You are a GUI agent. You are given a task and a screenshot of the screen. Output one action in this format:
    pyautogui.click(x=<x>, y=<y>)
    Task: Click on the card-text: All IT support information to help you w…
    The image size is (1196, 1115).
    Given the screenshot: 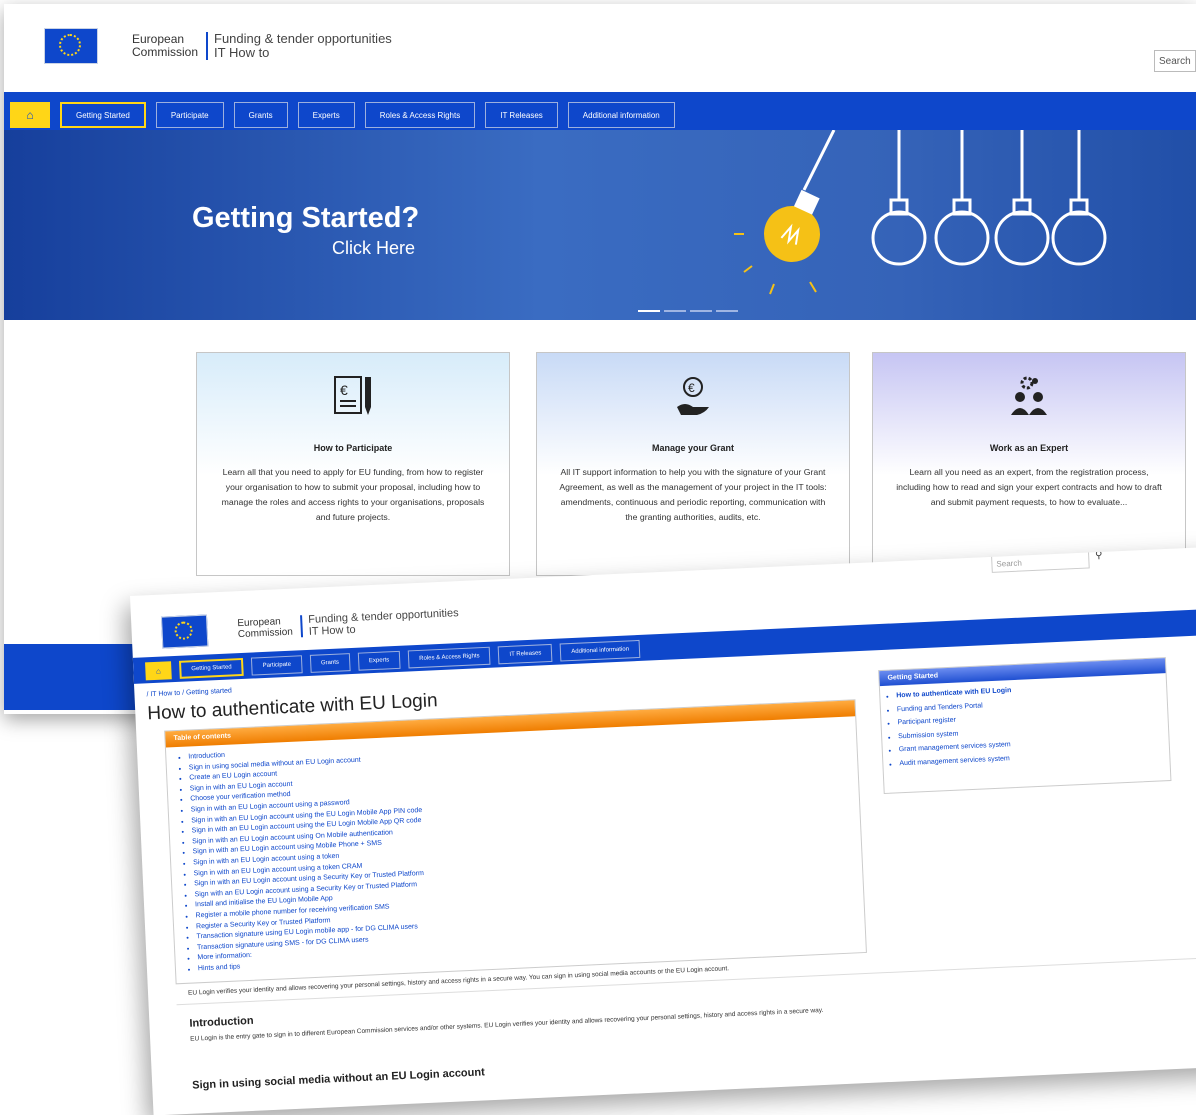 What is the action you would take?
    pyautogui.click(x=693, y=494)
    